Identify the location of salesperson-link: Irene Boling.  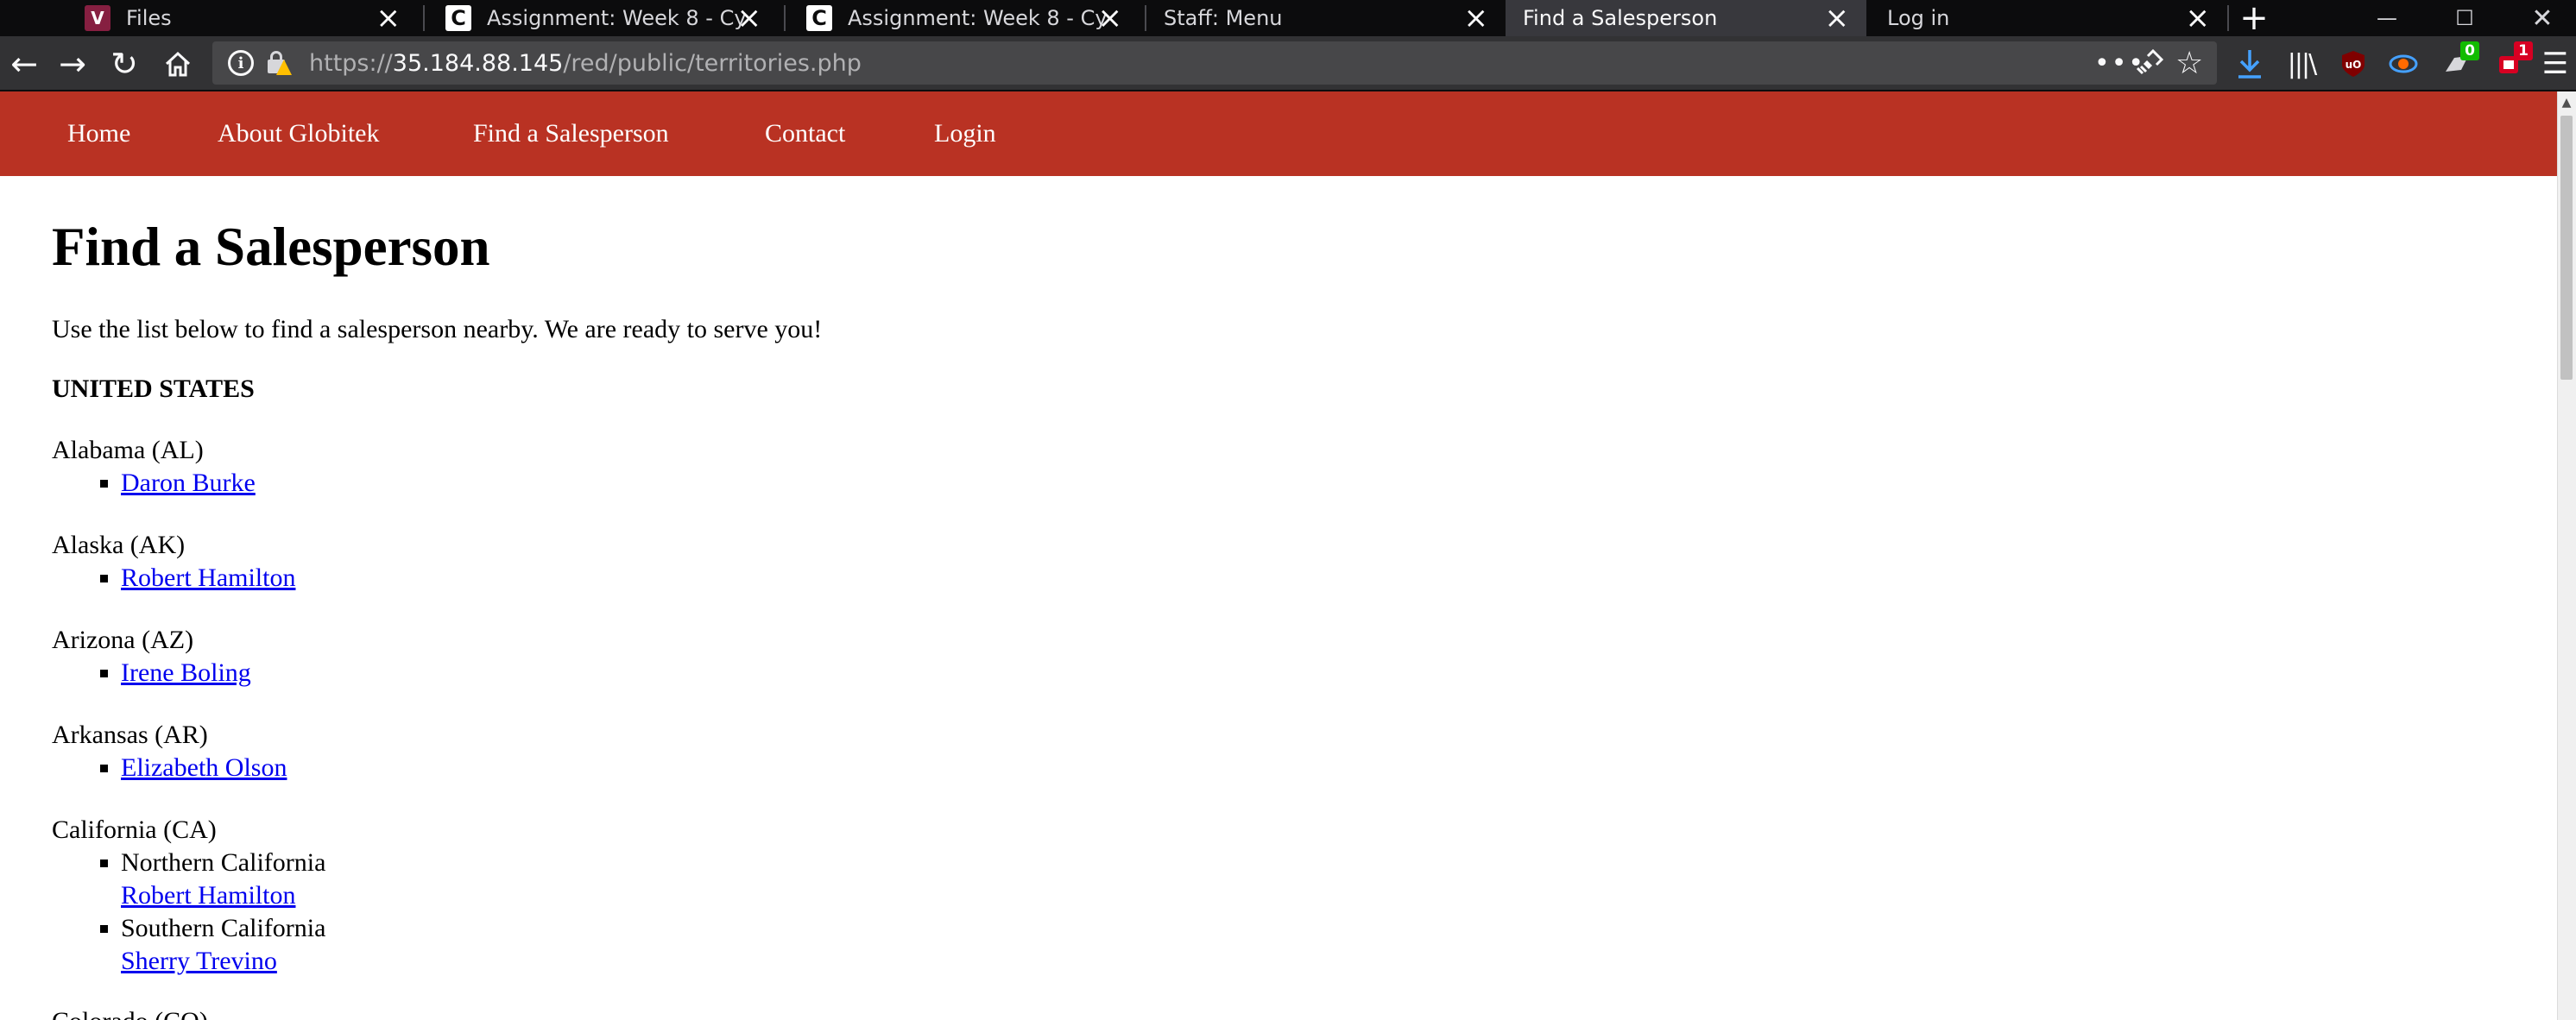
(1329, 673).